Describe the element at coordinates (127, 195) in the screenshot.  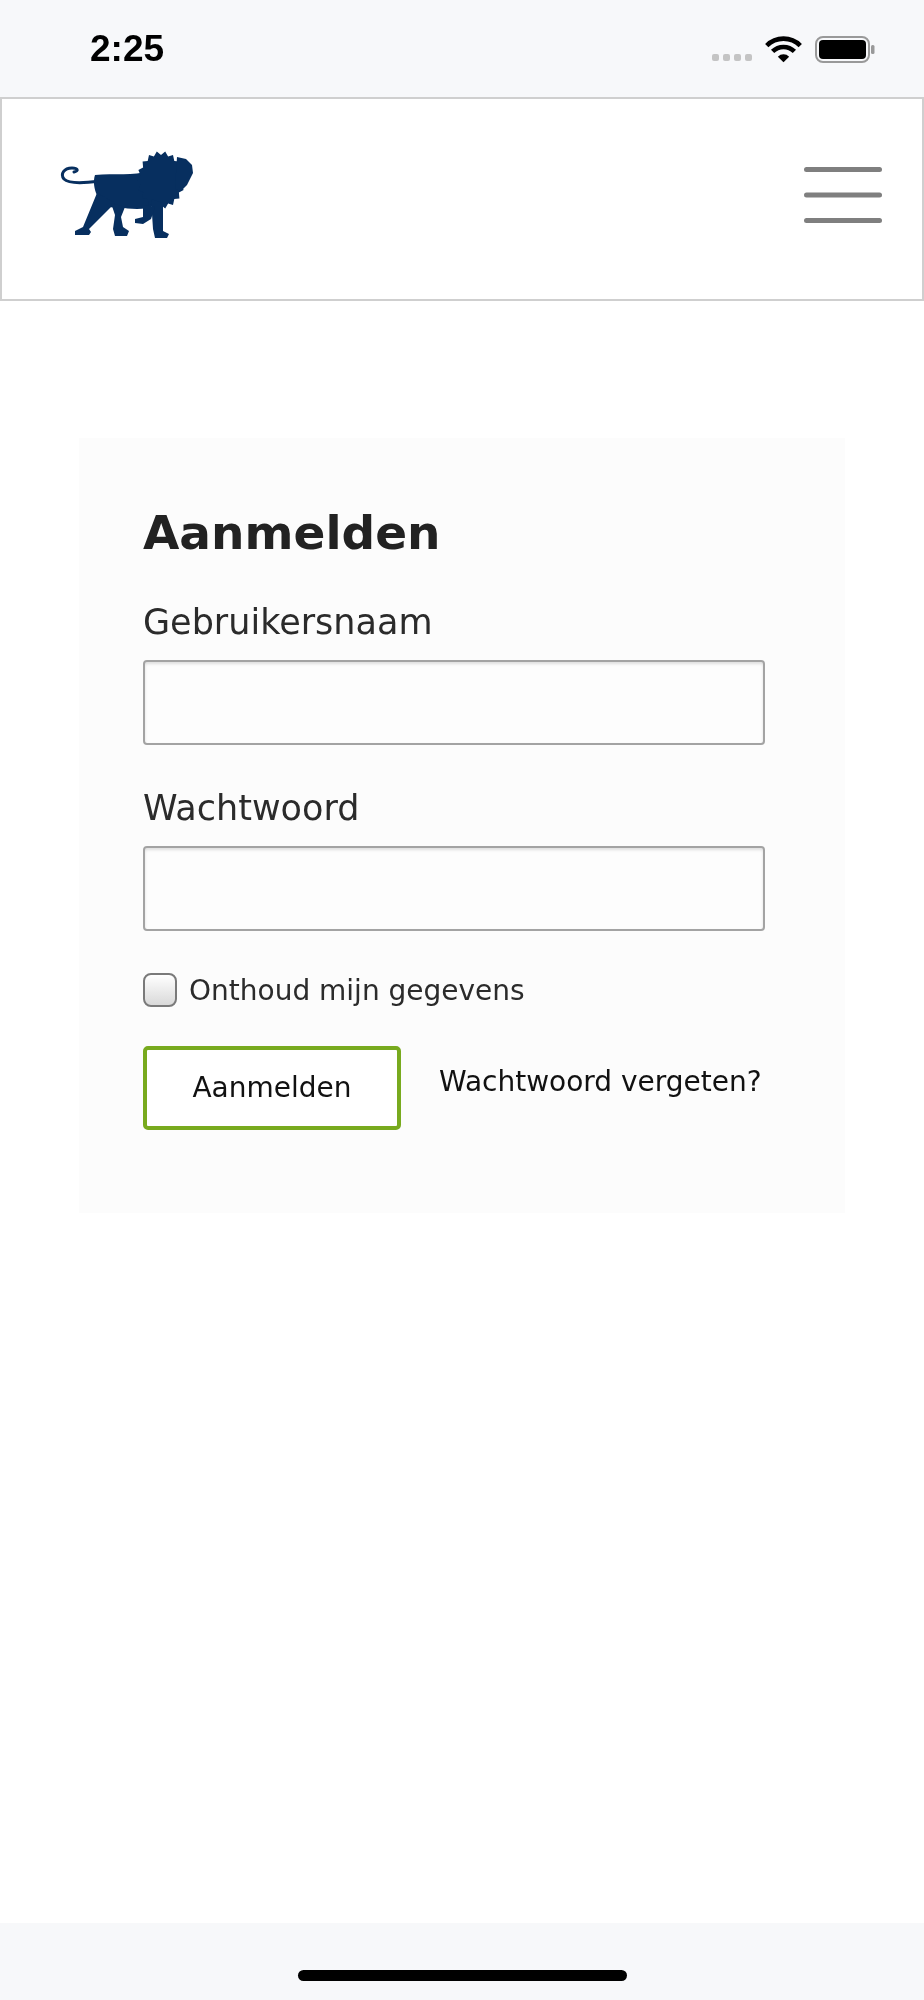
I see `lion-icon` at that location.